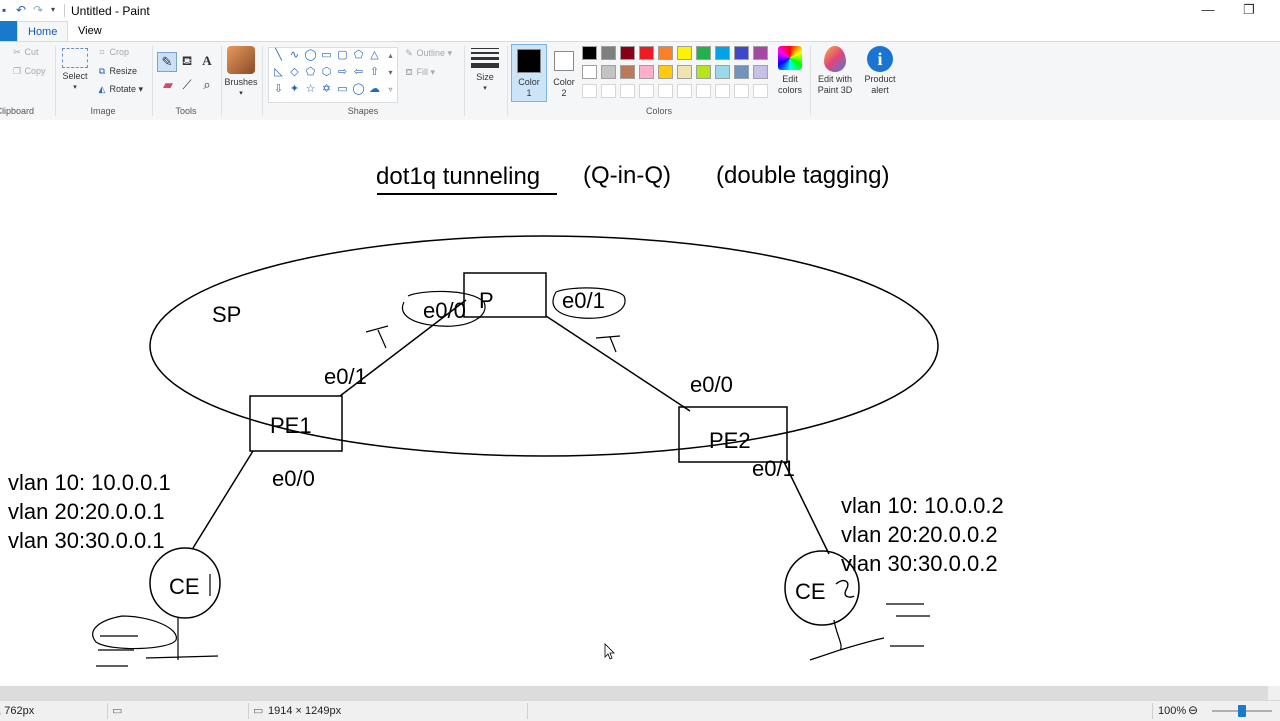 This screenshot has width=1280, height=721. I want to click on five-point-star-icon: ☆, so click(310, 89).